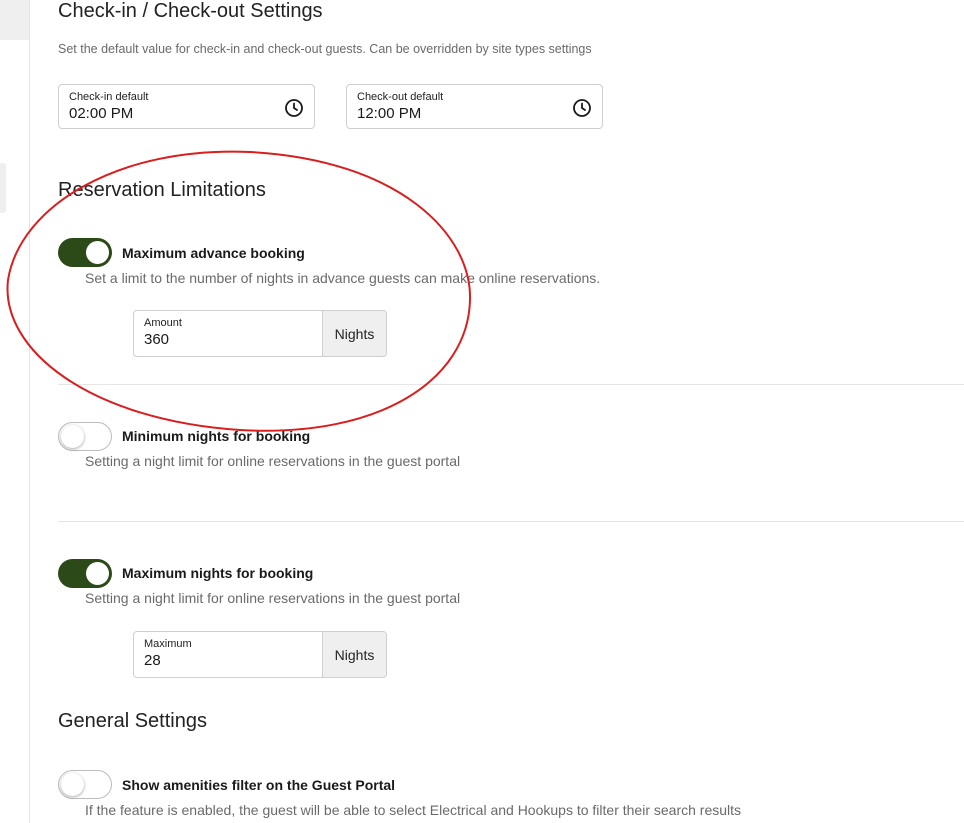  I want to click on max-advance-booking-toggle, so click(85, 252).